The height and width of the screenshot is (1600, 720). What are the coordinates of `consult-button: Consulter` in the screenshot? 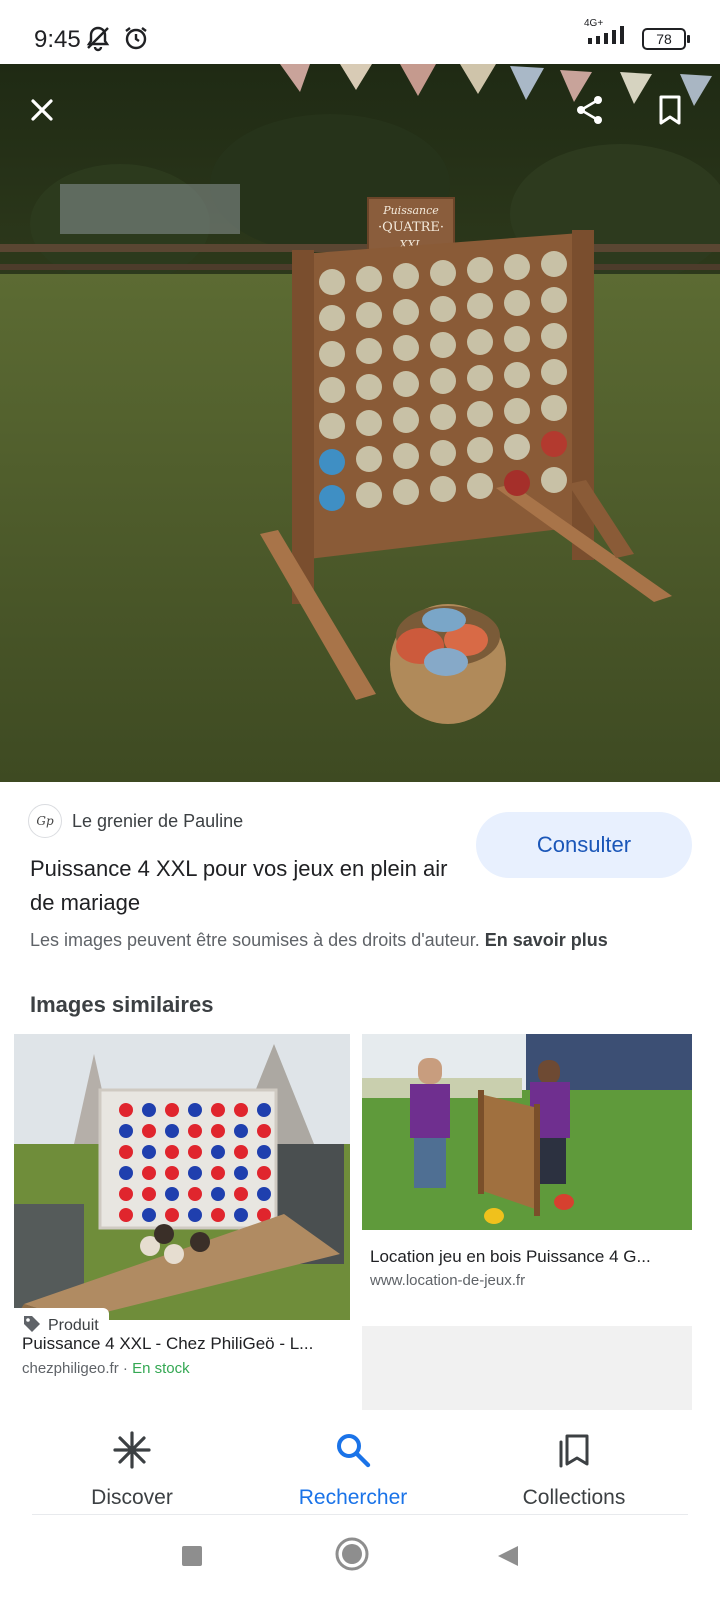 It's located at (584, 845).